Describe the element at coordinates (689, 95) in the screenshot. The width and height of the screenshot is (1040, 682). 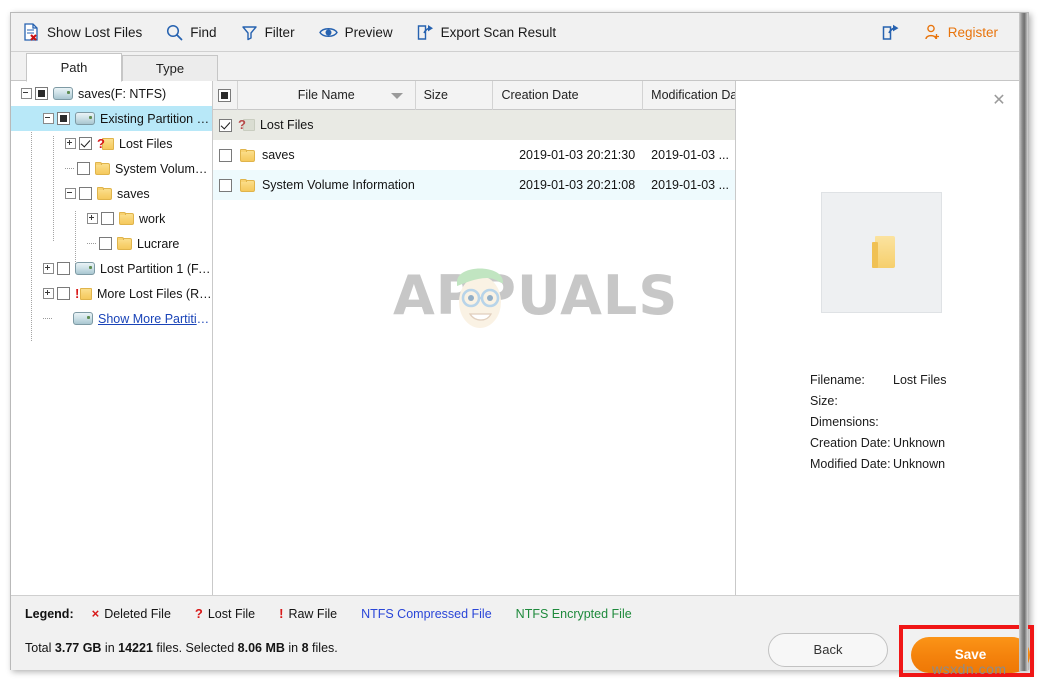
I see `column-header-modification-date: Modification Dat` at that location.